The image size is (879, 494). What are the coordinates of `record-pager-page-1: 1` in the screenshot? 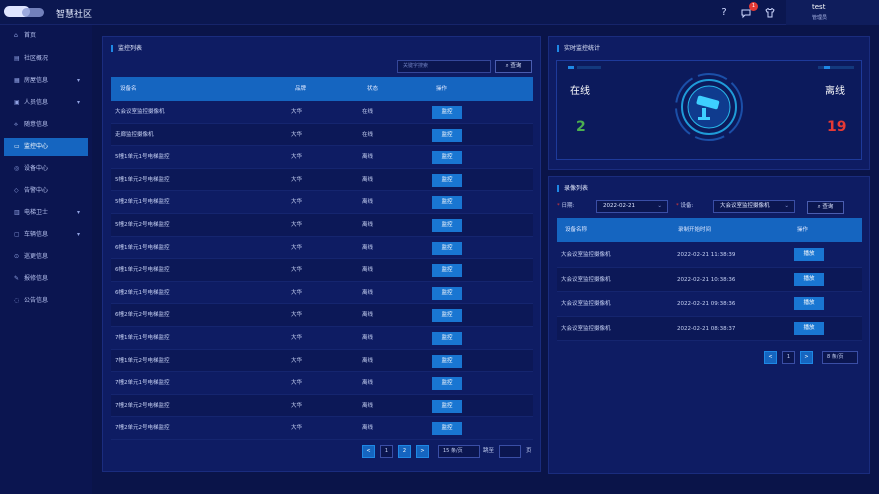 It's located at (788, 357).